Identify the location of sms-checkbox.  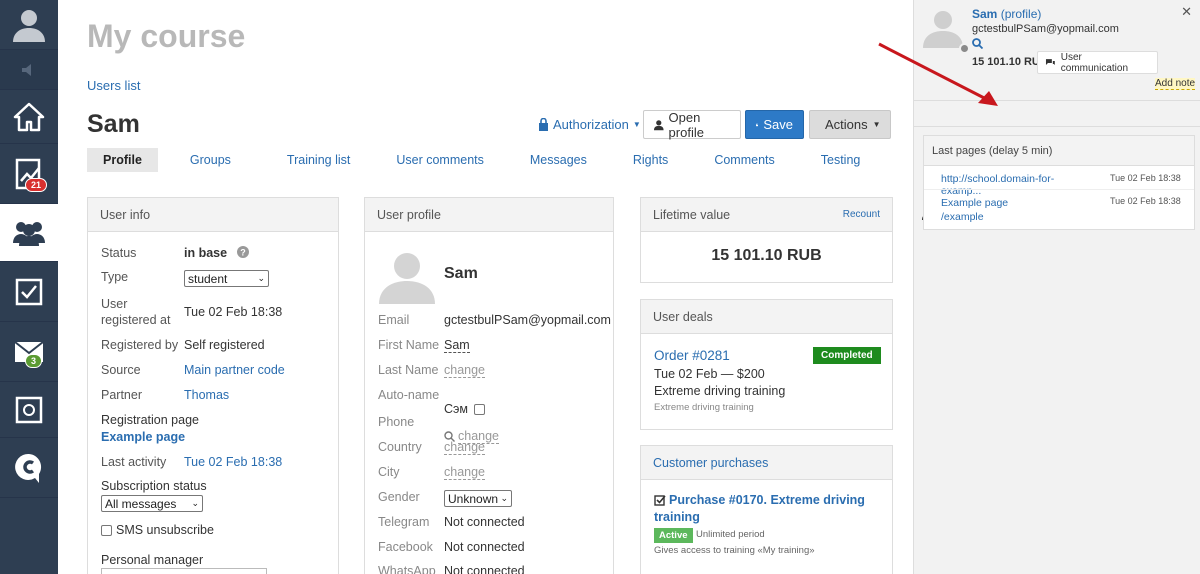
(106, 530).